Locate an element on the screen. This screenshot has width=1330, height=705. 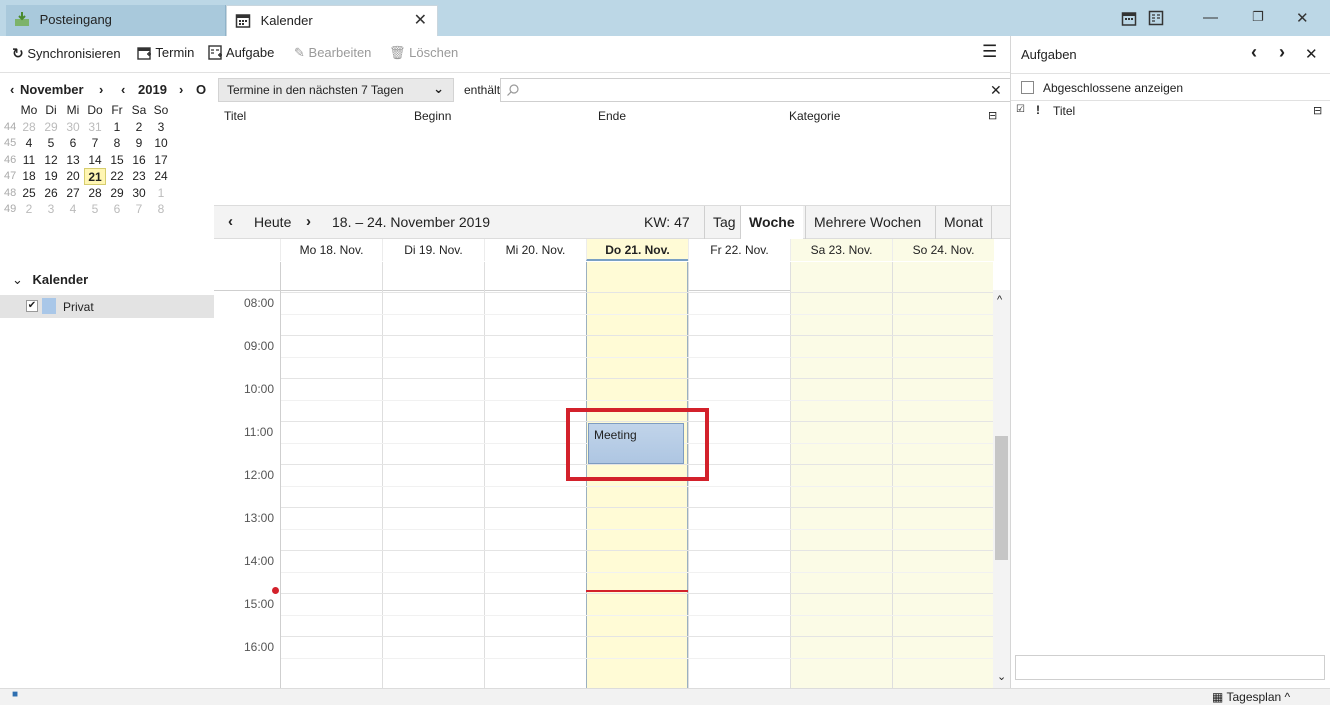
delete-button: 🗑 Löschen is located at coordinates (423, 53).